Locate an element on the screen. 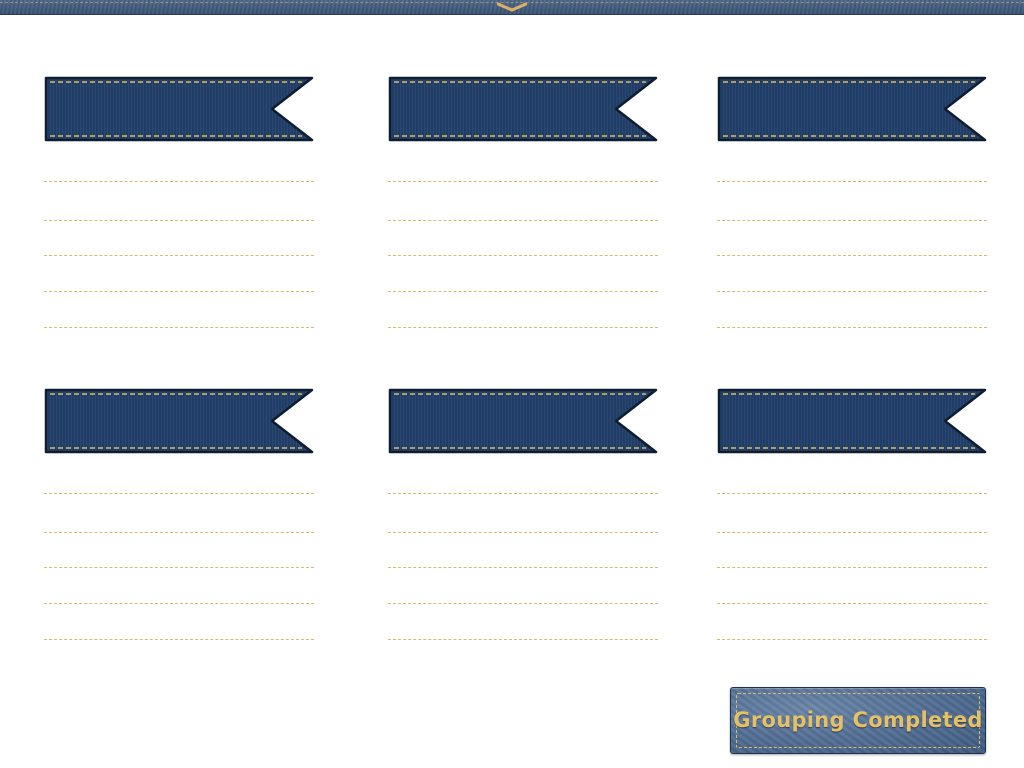 The height and width of the screenshot is (768, 1024). expand-handle is located at coordinates (512, 7).